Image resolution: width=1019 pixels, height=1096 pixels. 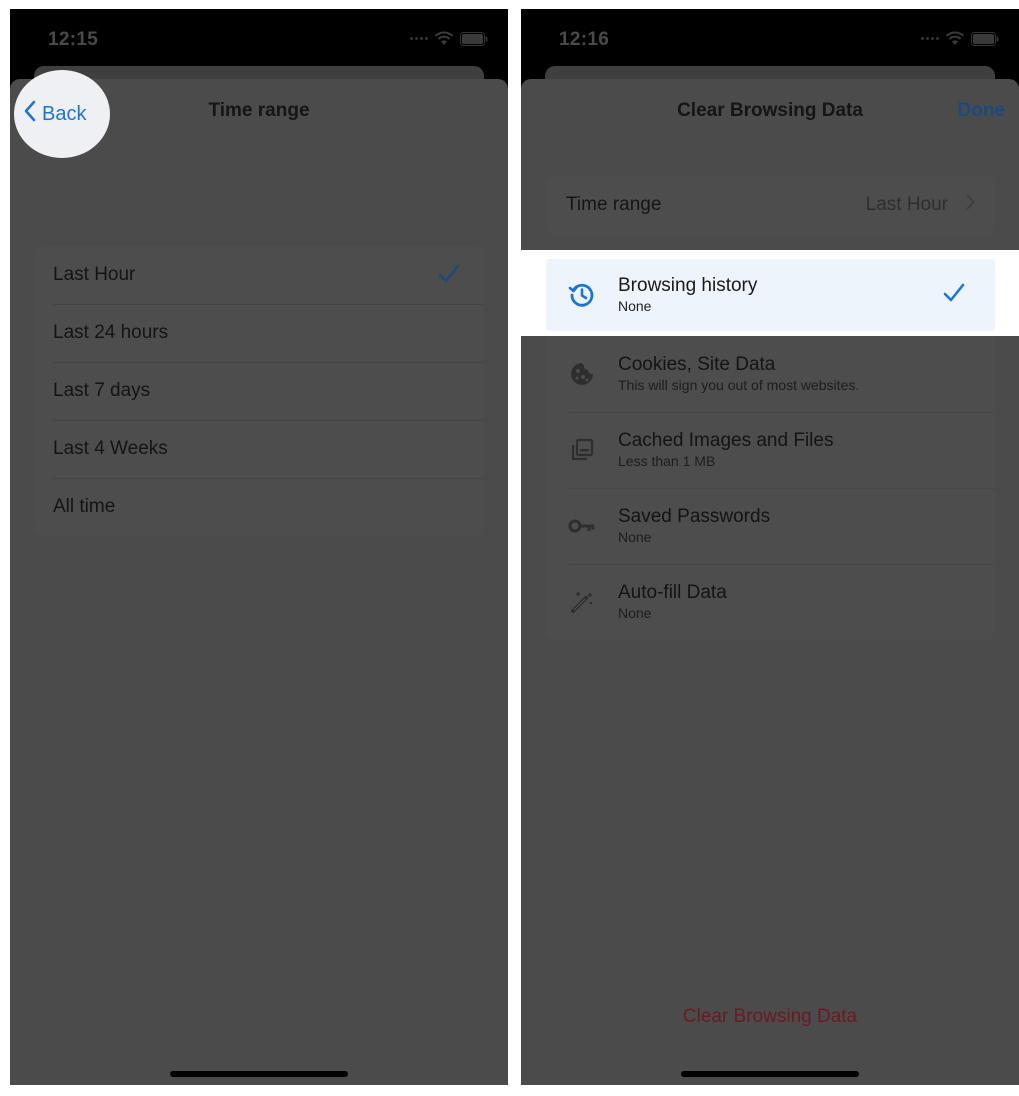 I want to click on option-label: Last 24 hours, so click(x=111, y=332).